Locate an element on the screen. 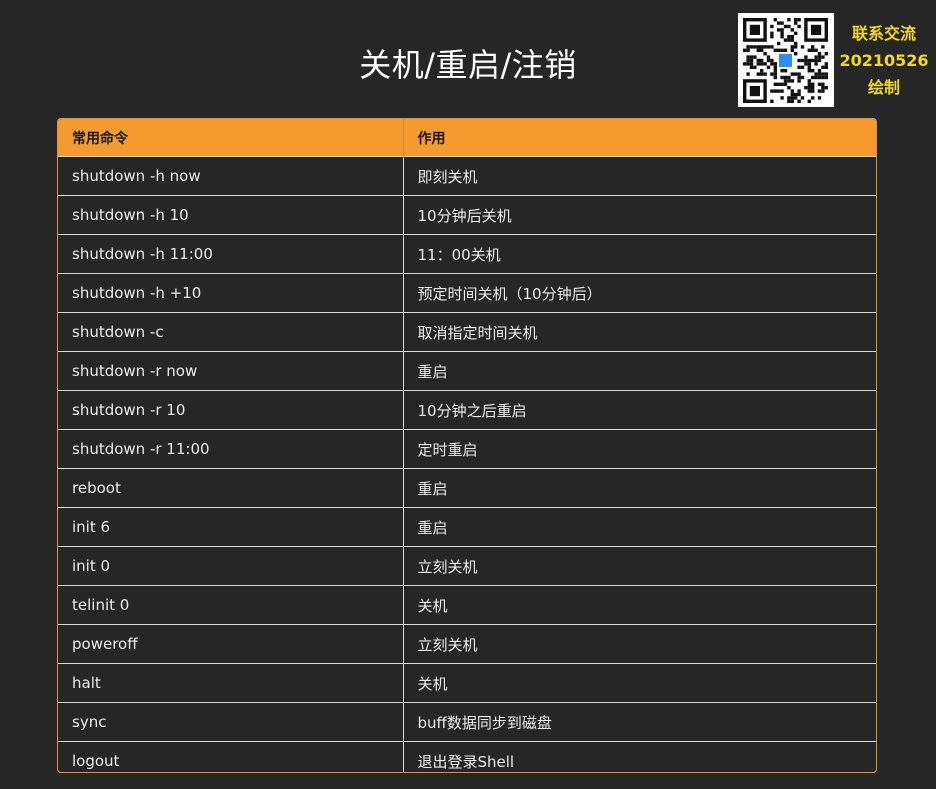 The image size is (936, 789). table-row: init 0 立刻关机 is located at coordinates (467, 566).